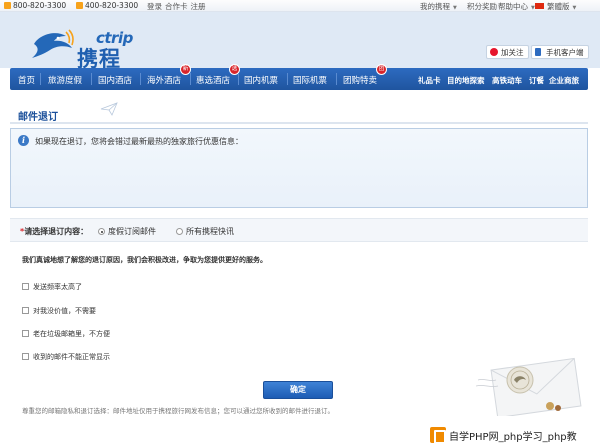 This screenshot has height=446, width=600. Describe the element at coordinates (154, 6) in the screenshot. I see `login-link: 登录` at that location.